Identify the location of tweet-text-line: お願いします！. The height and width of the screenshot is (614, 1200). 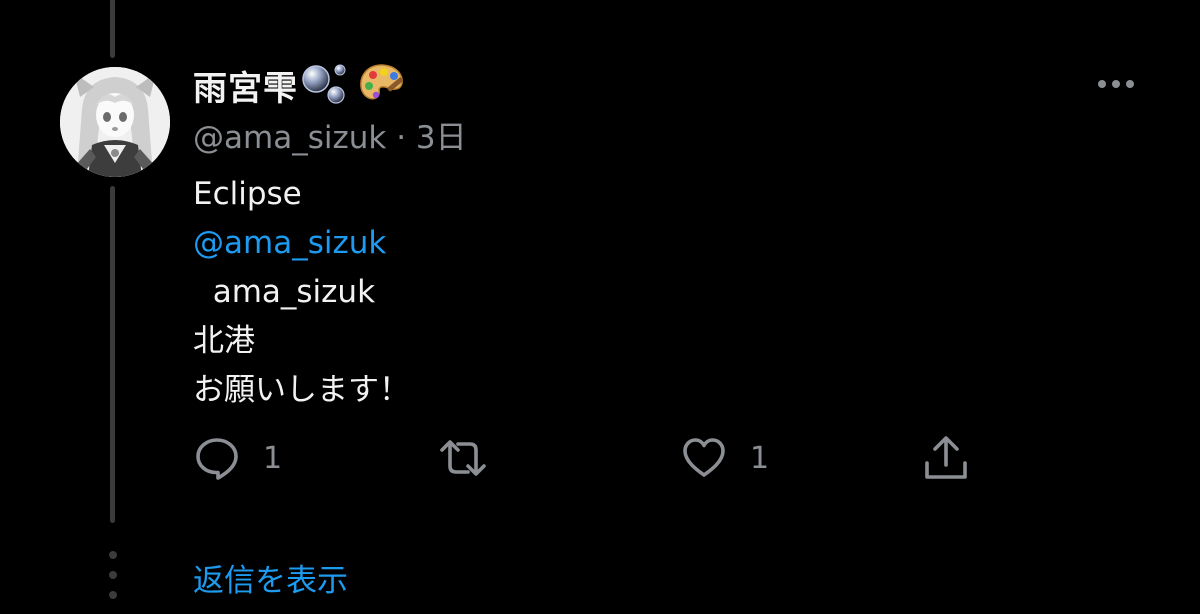
(301, 390).